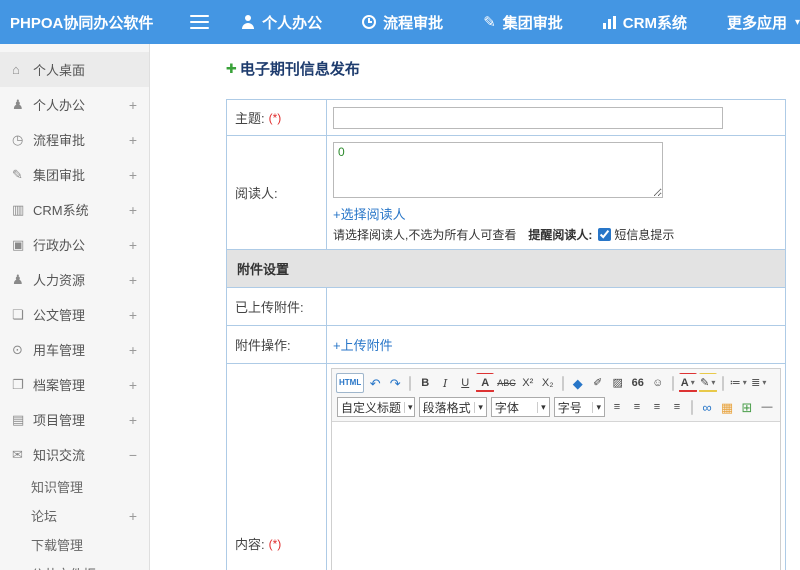 This screenshot has width=800, height=570. What do you see at coordinates (18, 314) in the screenshot?
I see `sidebar-item-icon: ❏` at bounding box center [18, 314].